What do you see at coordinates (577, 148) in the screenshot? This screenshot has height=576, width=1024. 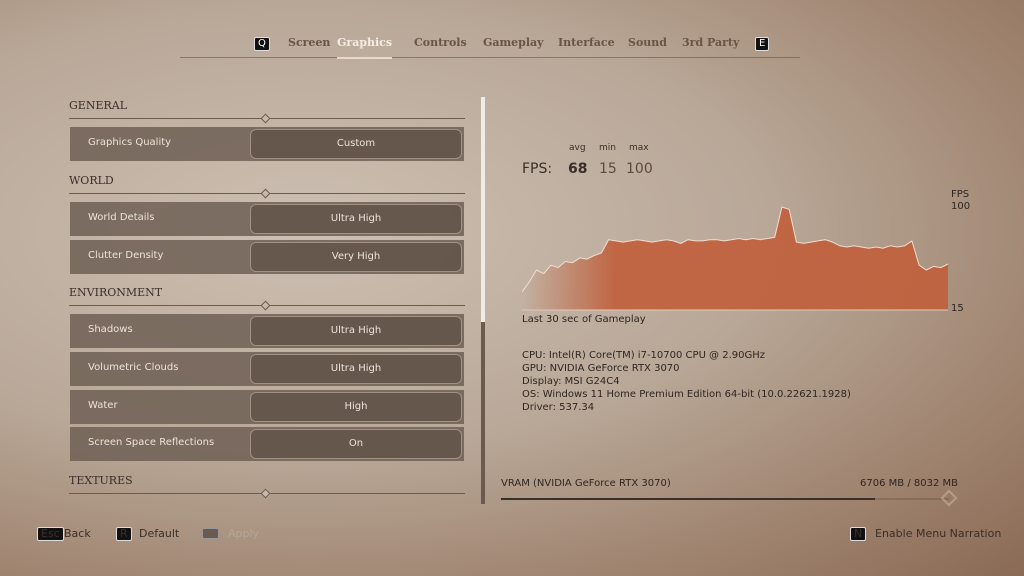 I see `fps-avg-label: avg` at bounding box center [577, 148].